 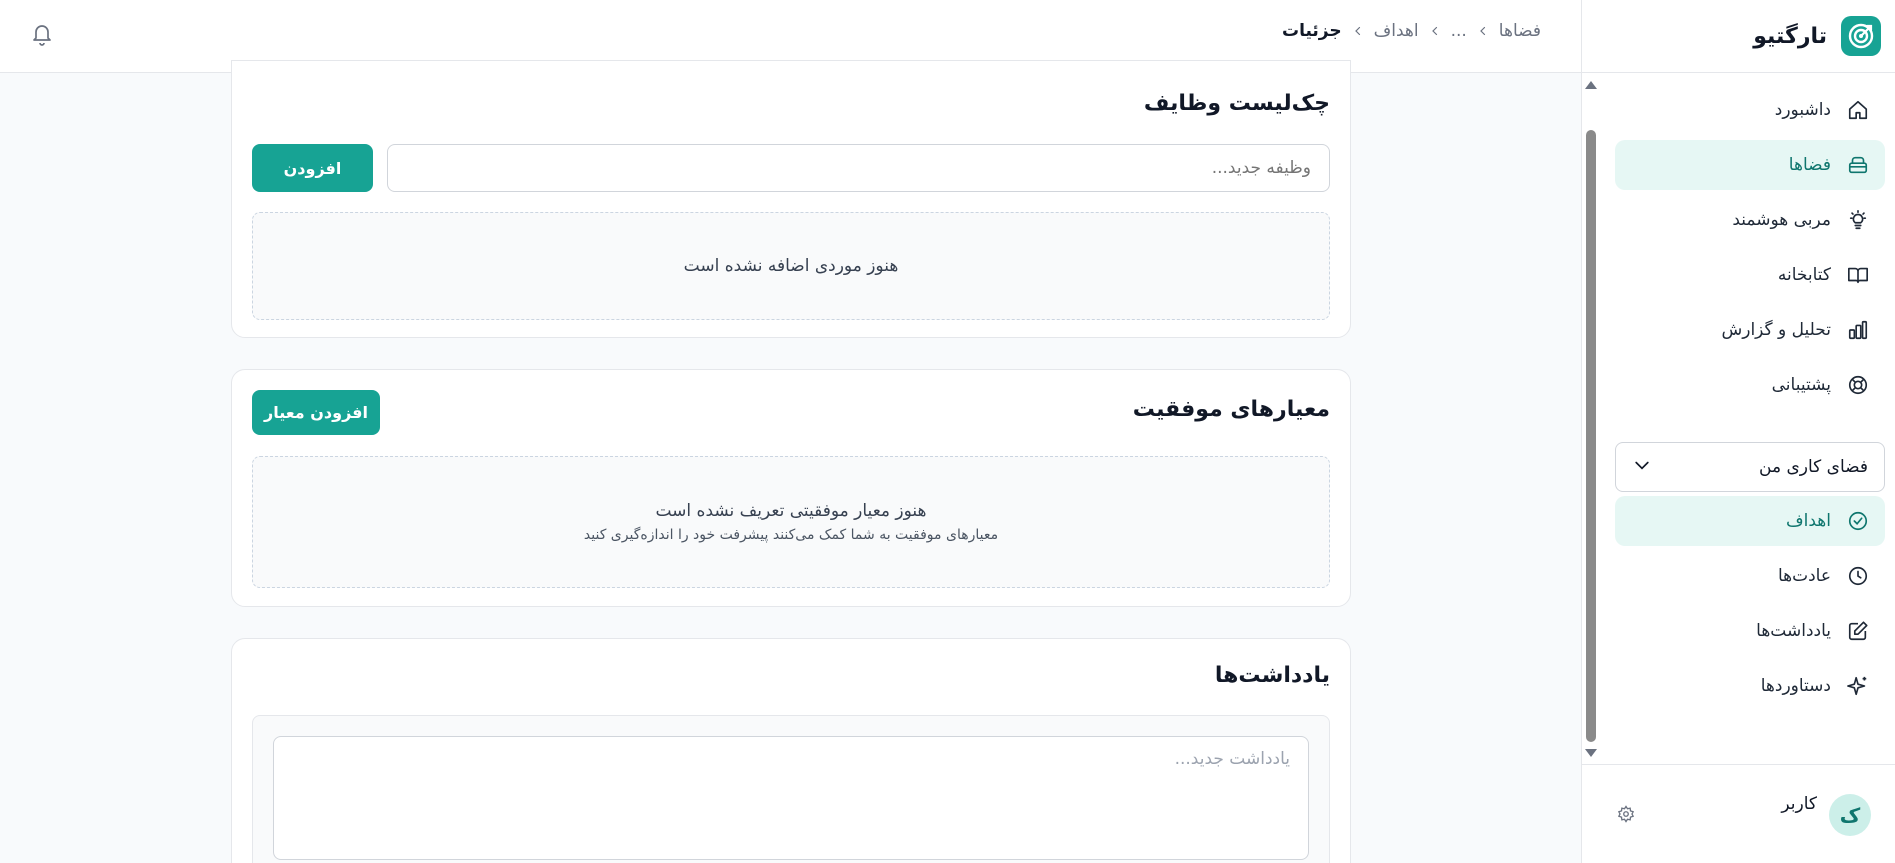 What do you see at coordinates (1642, 467) in the screenshot?
I see `chevron-down-icon` at bounding box center [1642, 467].